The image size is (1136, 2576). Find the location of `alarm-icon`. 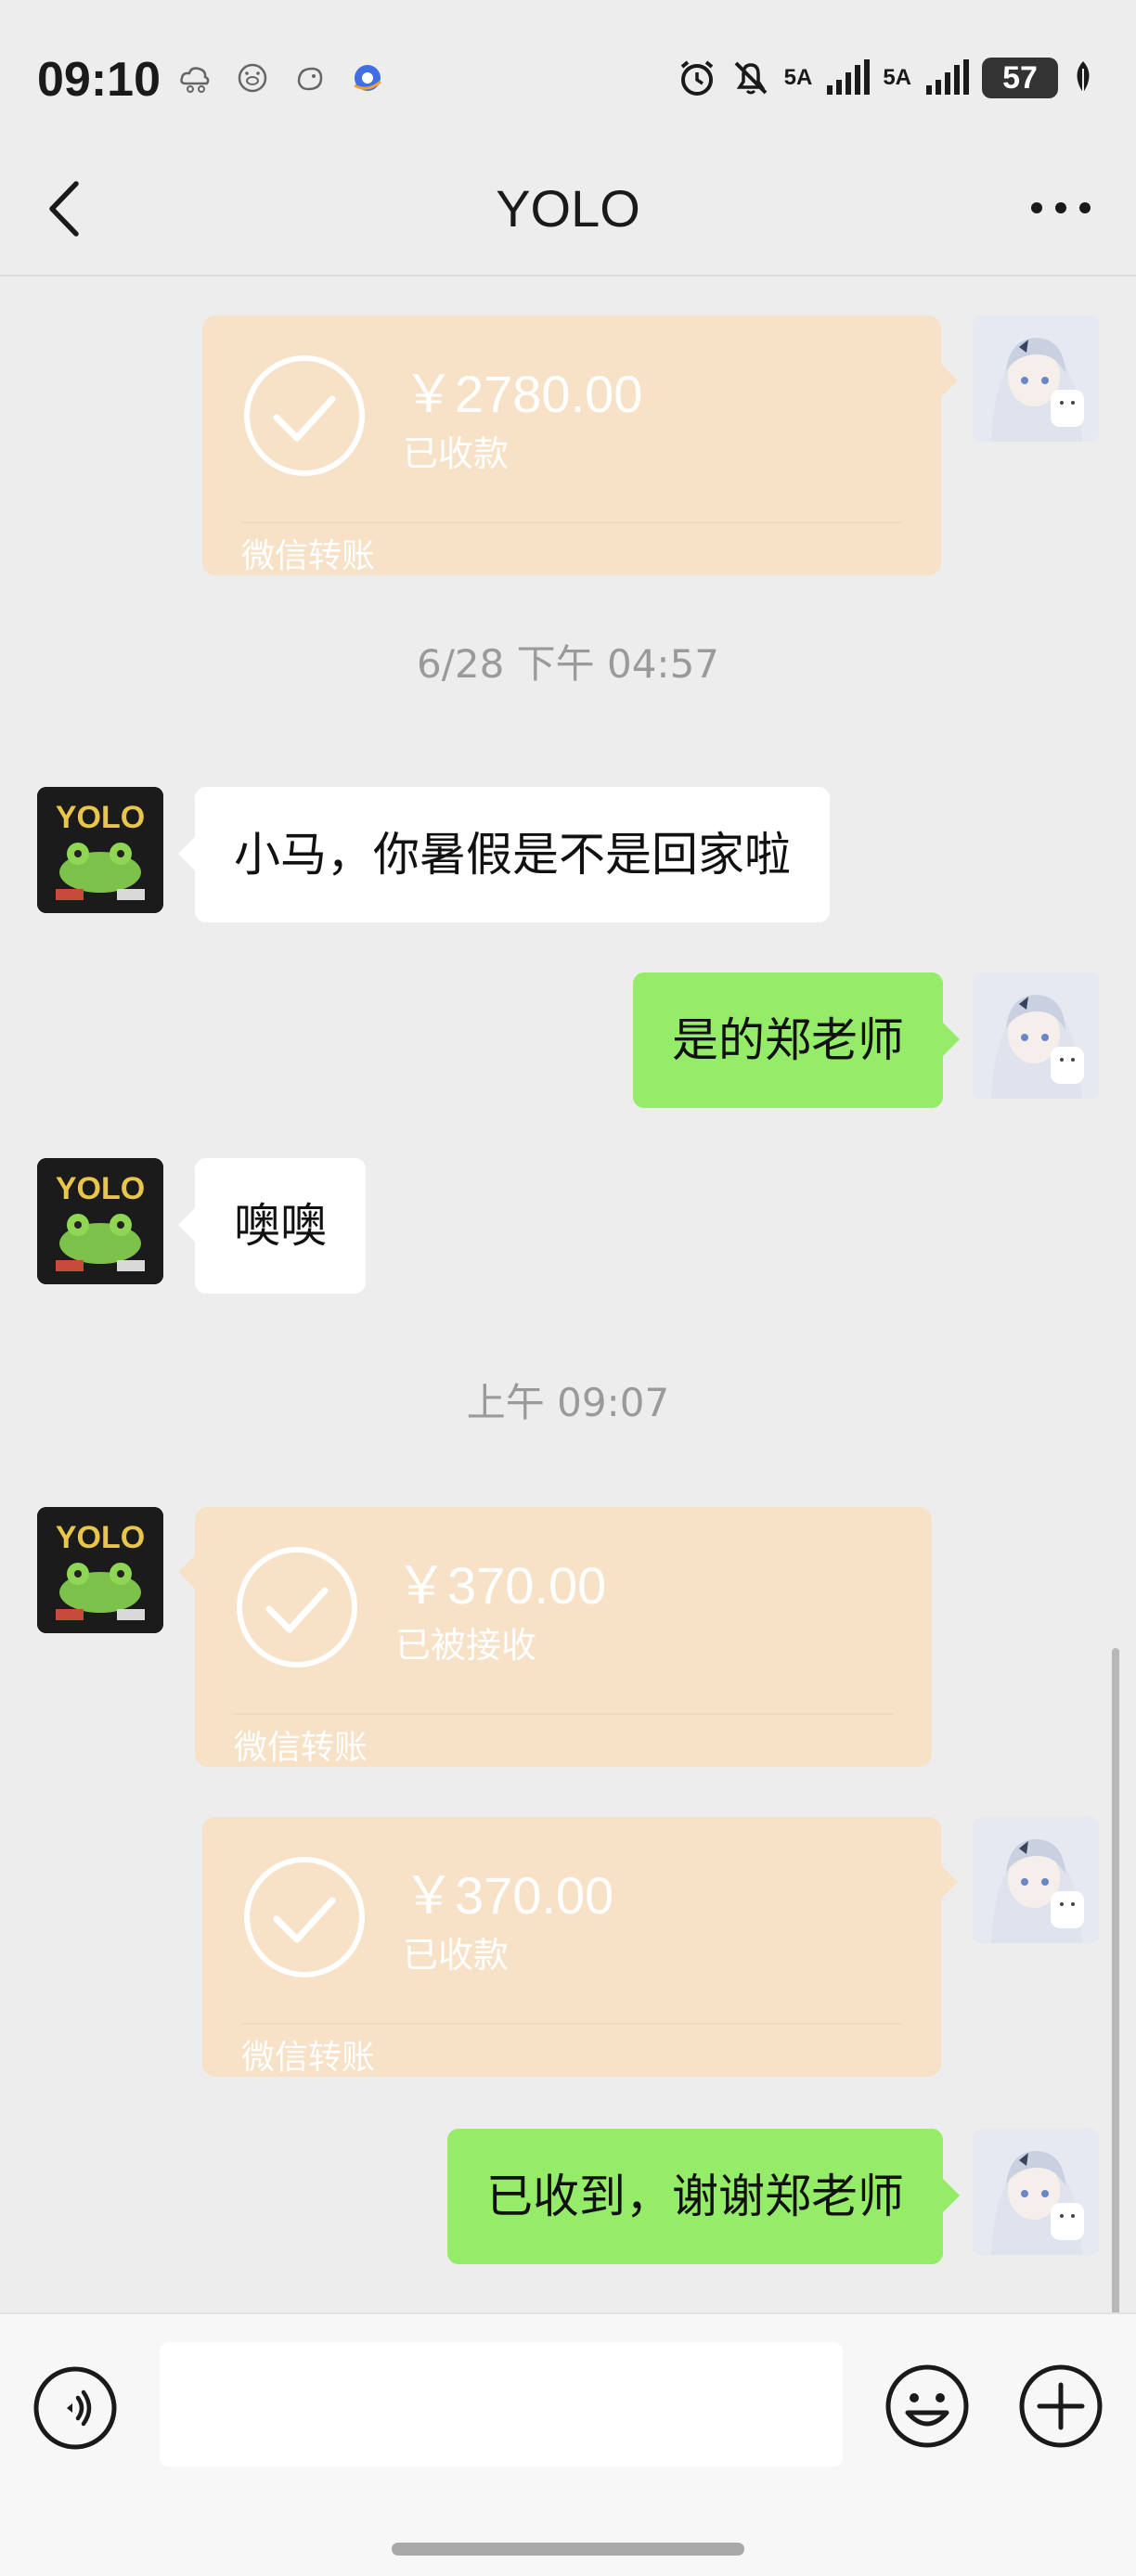

alarm-icon is located at coordinates (696, 78).